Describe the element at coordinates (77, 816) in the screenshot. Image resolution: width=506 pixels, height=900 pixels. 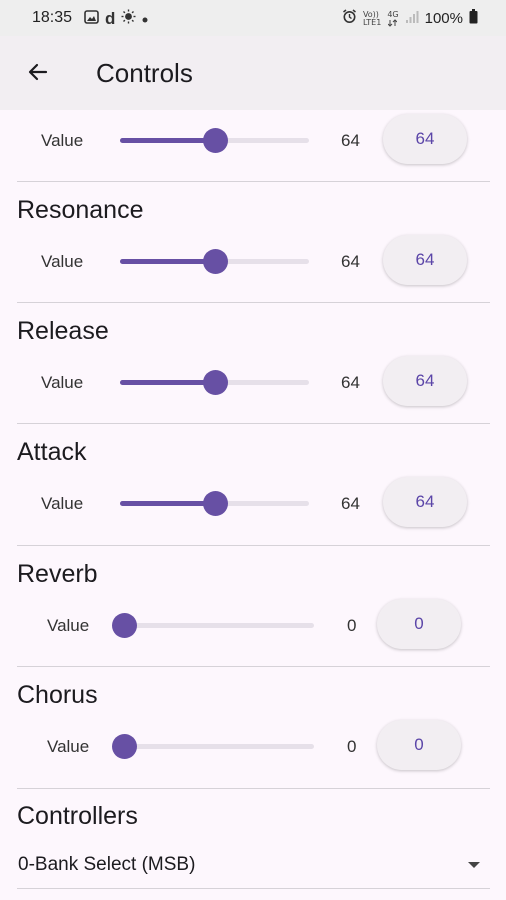
I see `section-title: Controllers` at that location.